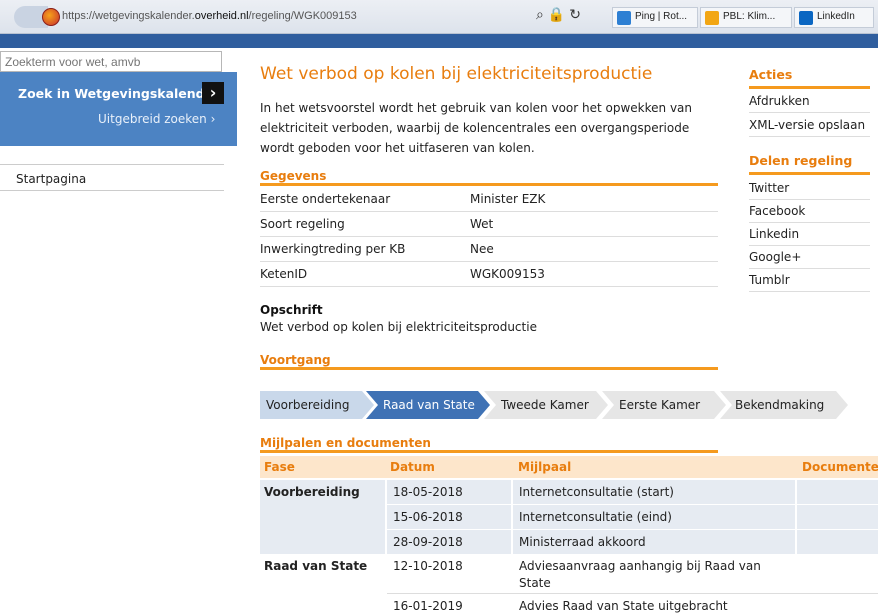  What do you see at coordinates (542, 15) in the screenshot?
I see `search-icon: ⌕` at bounding box center [542, 15].